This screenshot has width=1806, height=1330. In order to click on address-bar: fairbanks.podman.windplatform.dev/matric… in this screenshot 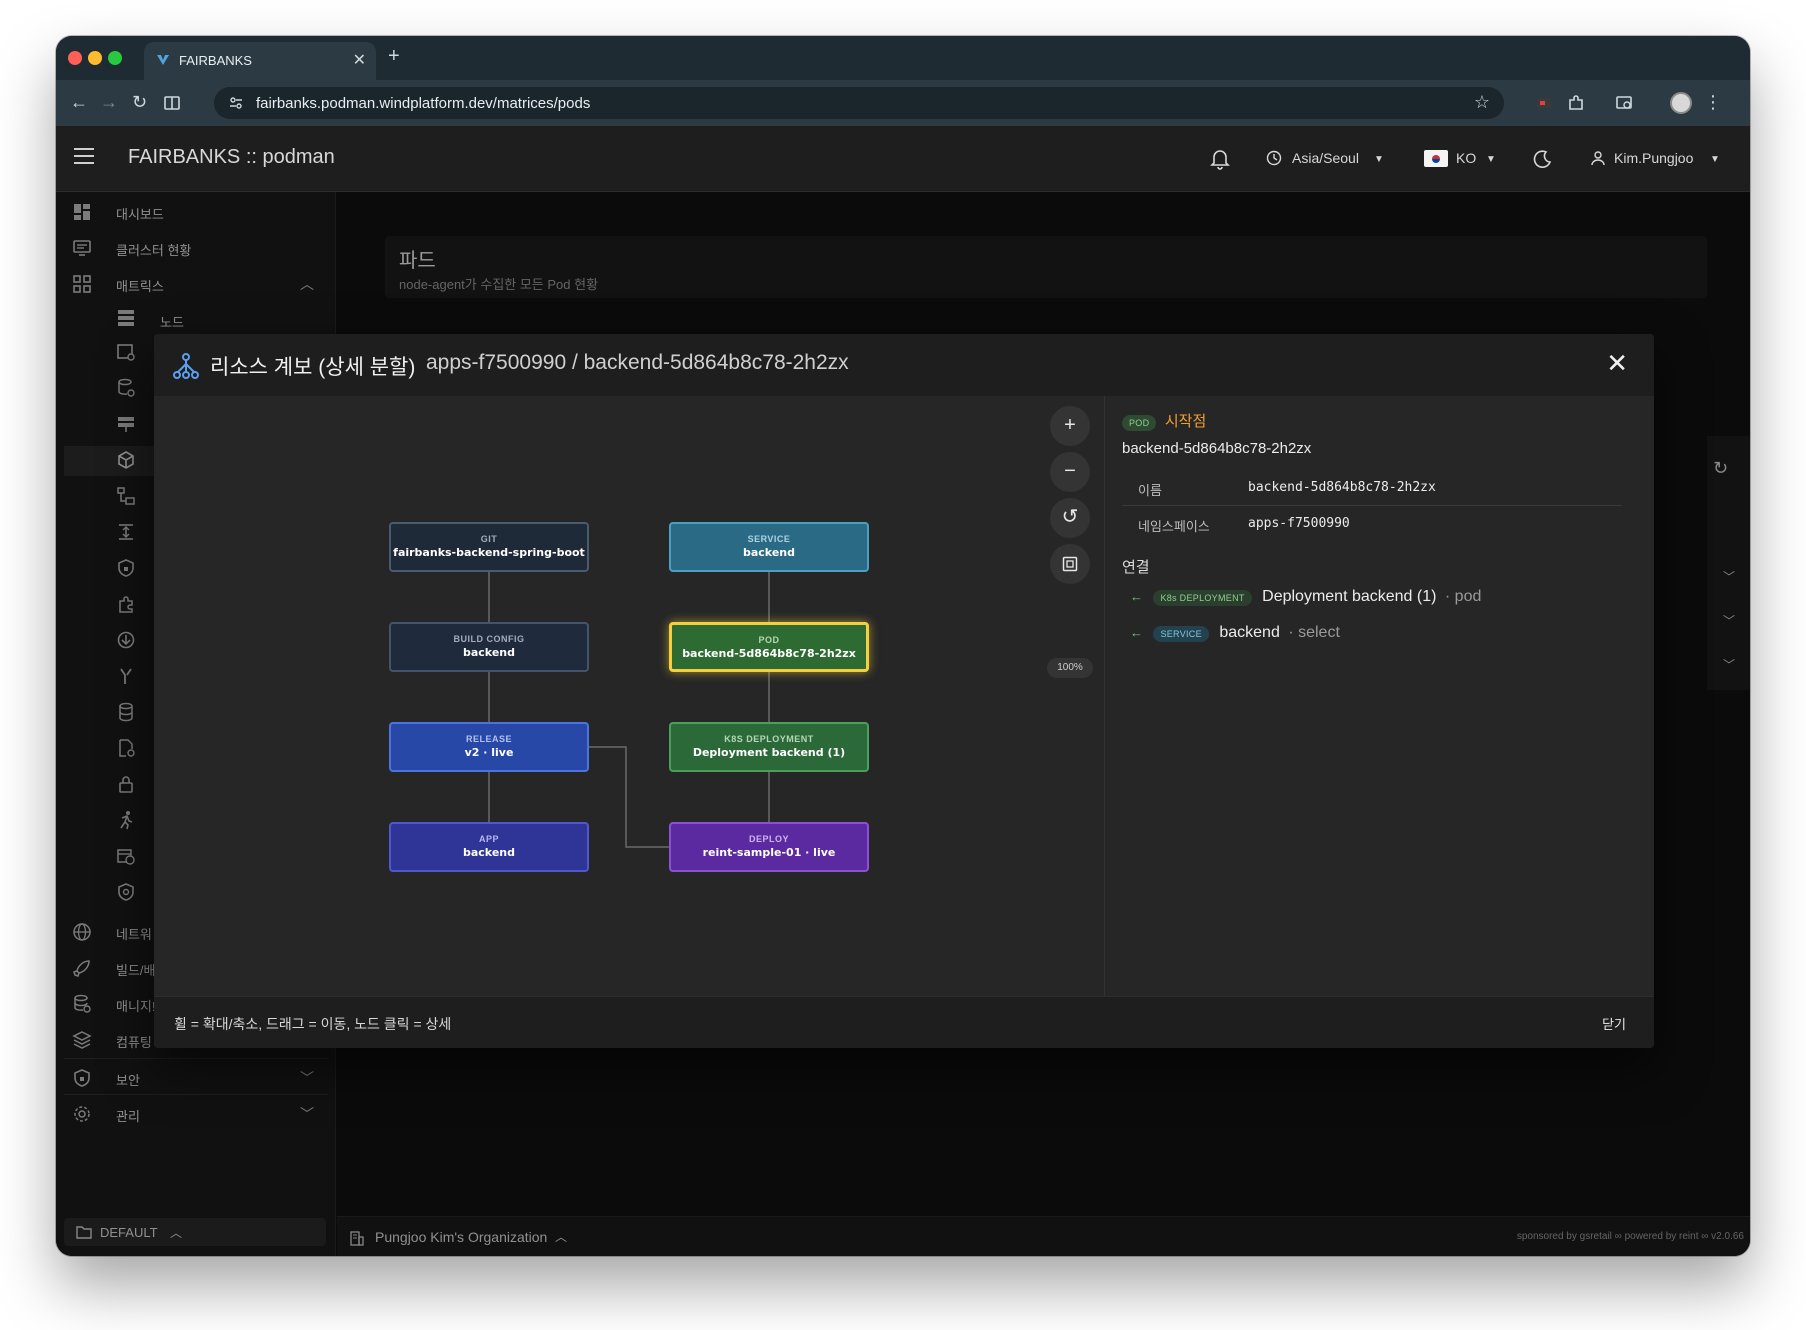, I will do `click(859, 103)`.